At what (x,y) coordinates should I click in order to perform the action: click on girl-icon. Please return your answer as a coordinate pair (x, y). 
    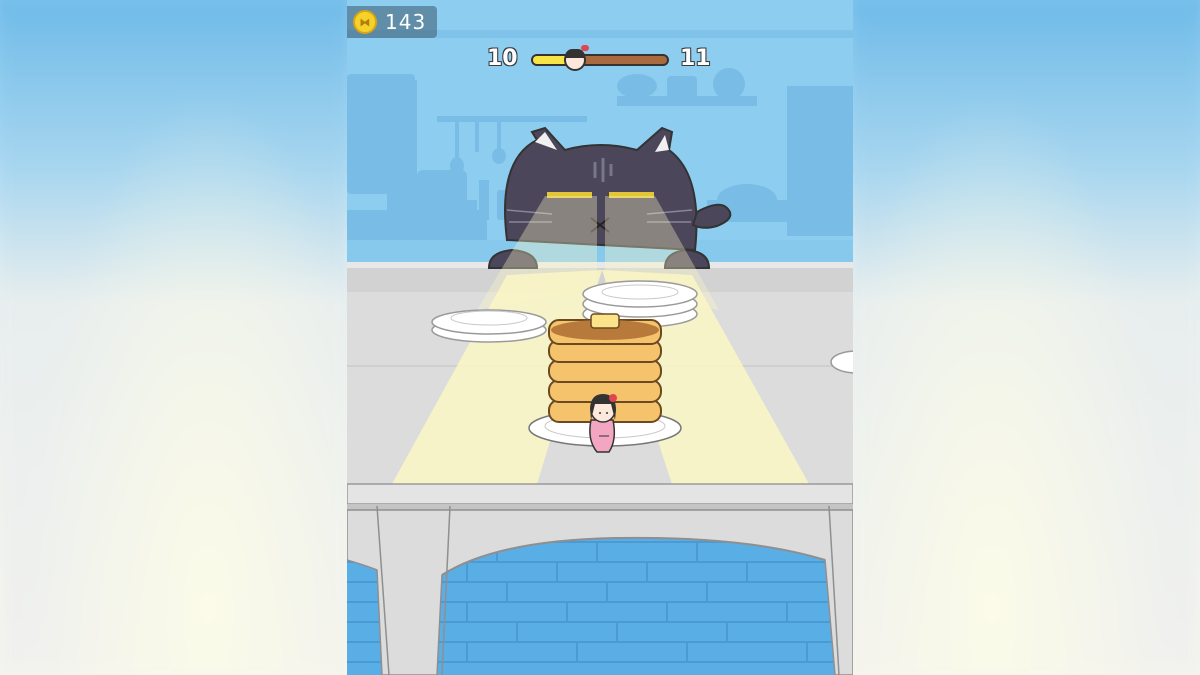
    Looking at the image, I should click on (603, 423).